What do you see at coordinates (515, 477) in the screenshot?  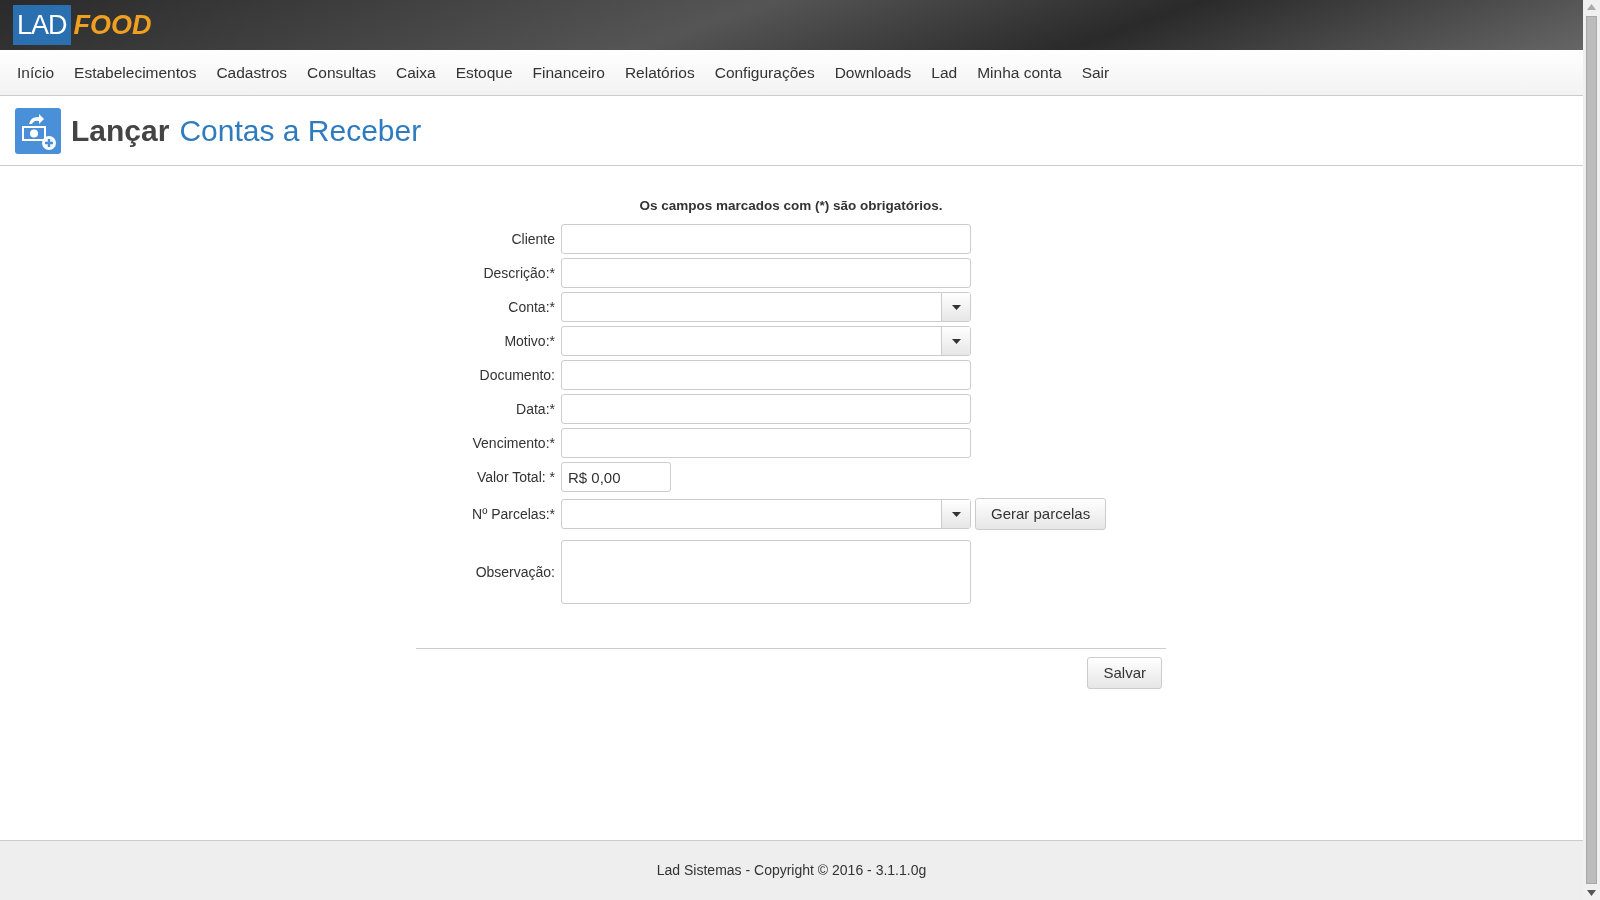 I see `field-label: Valor Total: *` at bounding box center [515, 477].